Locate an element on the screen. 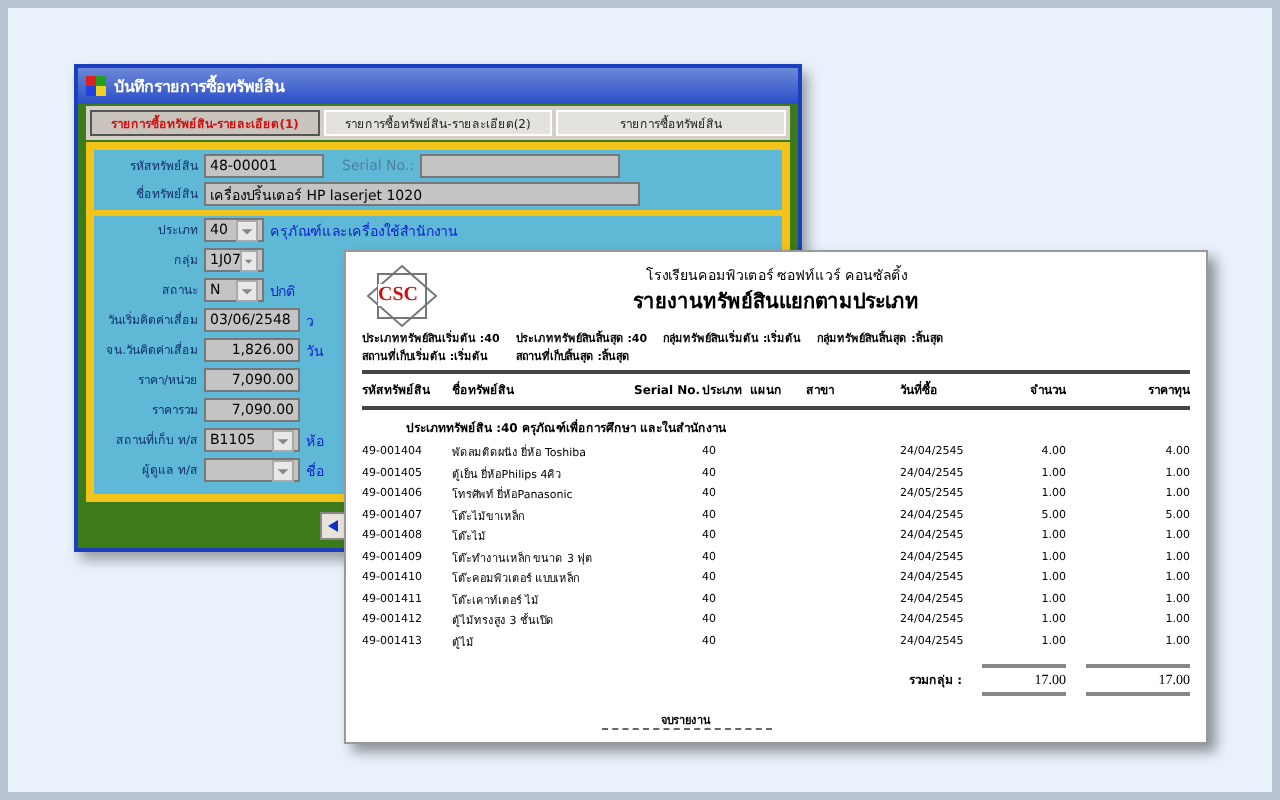 The height and width of the screenshot is (800, 1280). logo-text: CSC is located at coordinates (398, 295).